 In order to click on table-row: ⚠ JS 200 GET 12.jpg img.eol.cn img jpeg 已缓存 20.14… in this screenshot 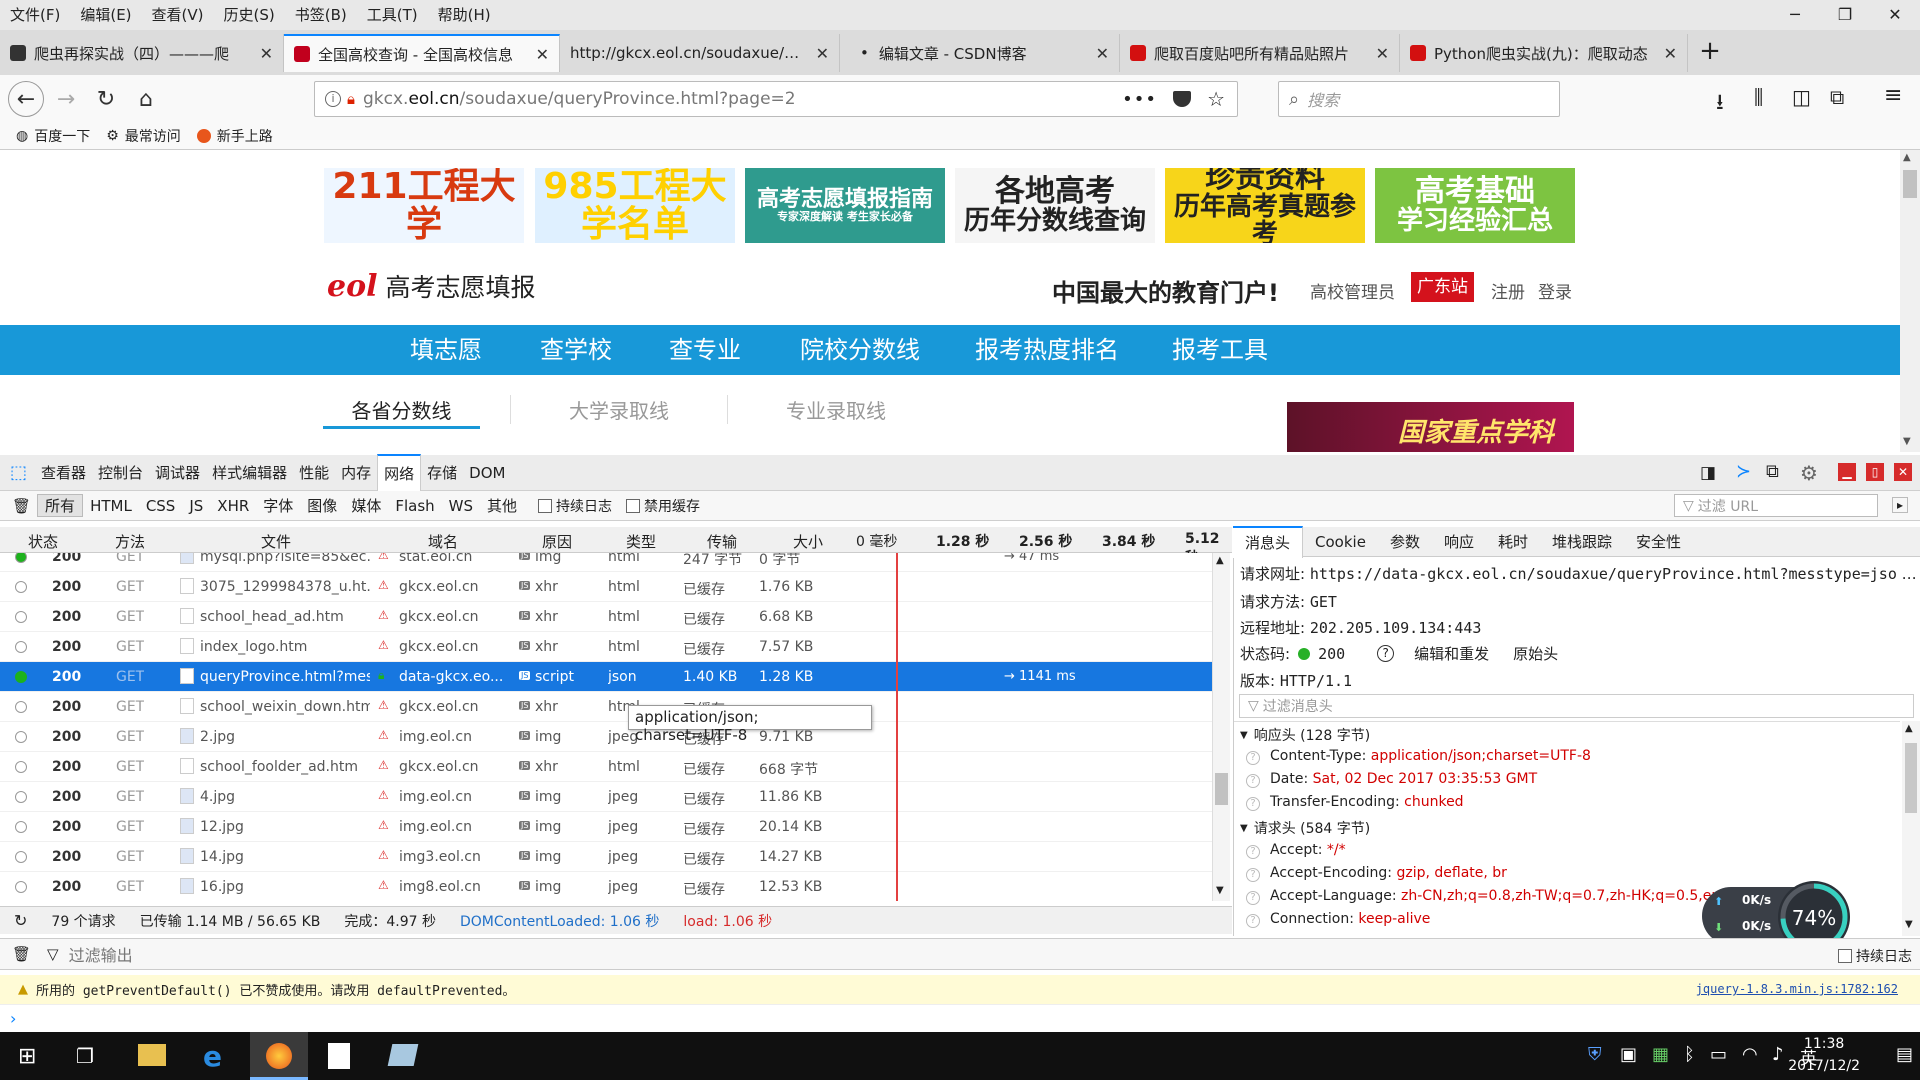, I will do `click(606, 827)`.